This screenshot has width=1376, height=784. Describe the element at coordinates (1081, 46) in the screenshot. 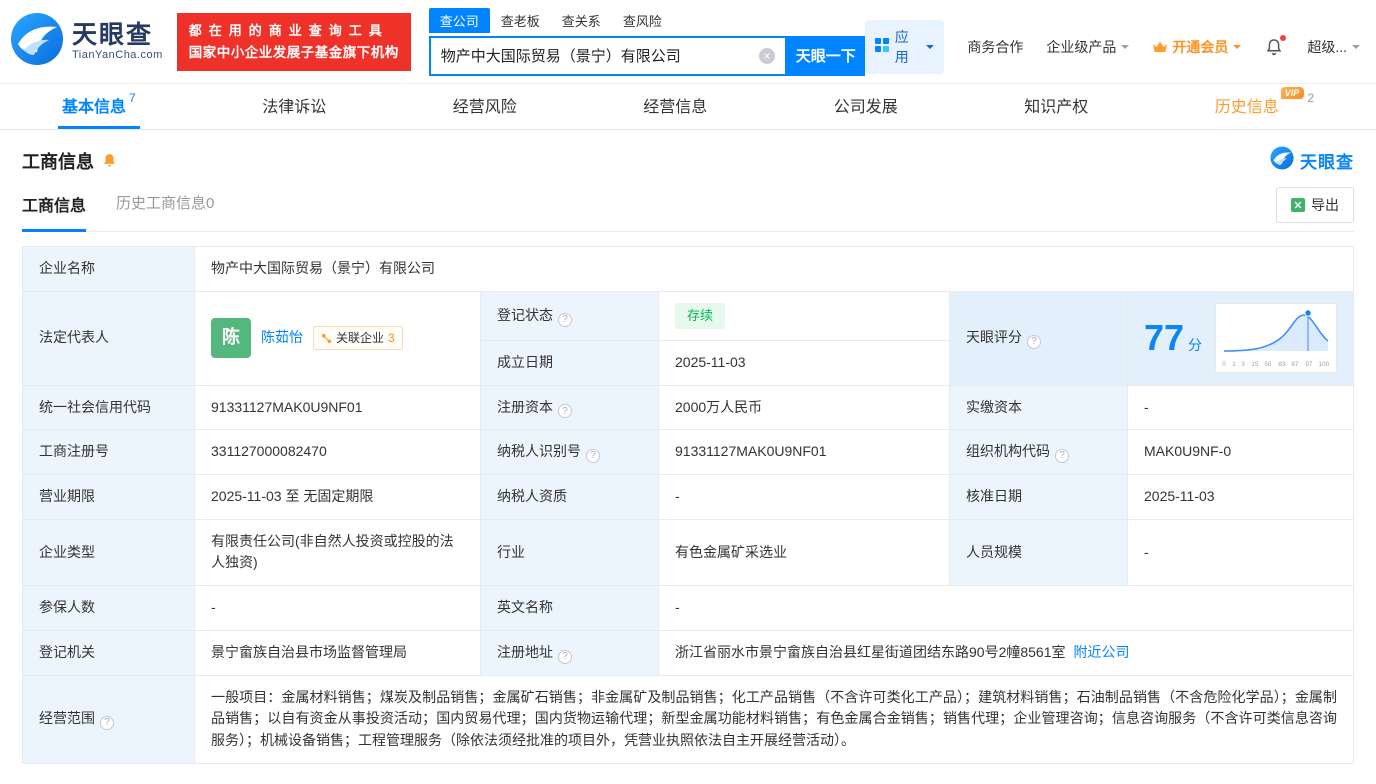

I see `enterprise-product-label: 企业级产品` at that location.